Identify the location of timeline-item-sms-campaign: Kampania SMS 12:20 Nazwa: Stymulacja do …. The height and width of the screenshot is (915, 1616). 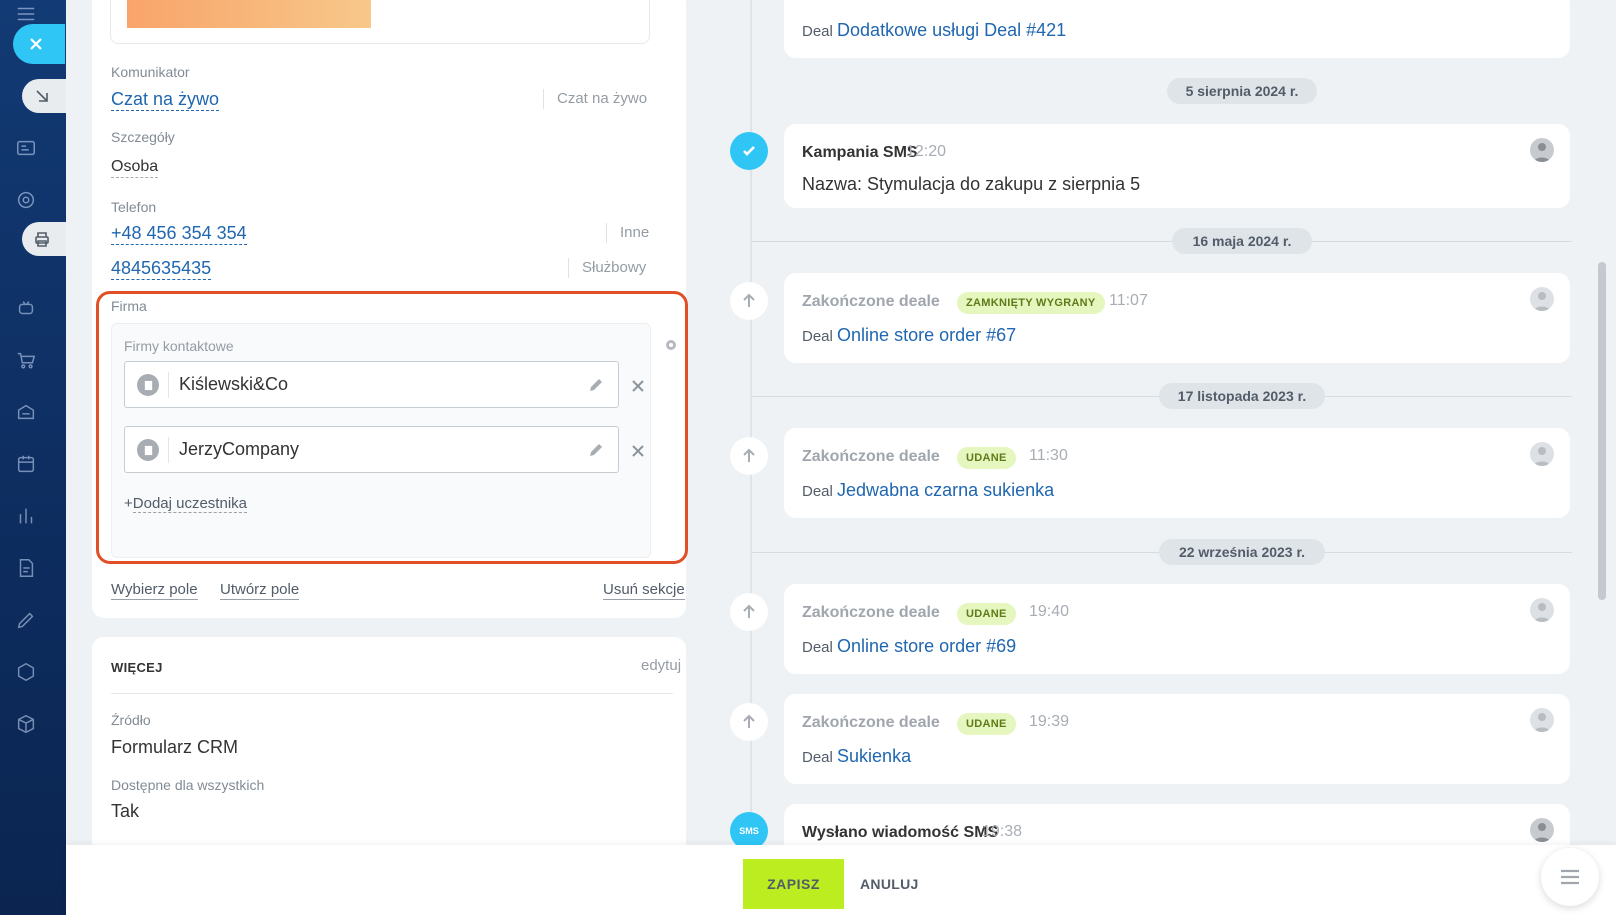
(1177, 166).